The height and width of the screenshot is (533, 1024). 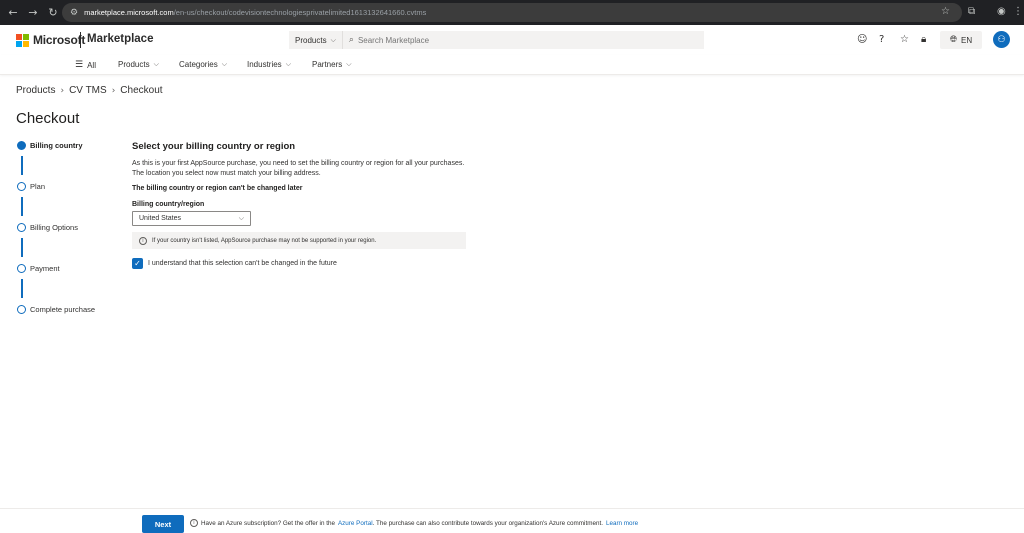 I want to click on logo-square-blue, so click(x=19, y=44).